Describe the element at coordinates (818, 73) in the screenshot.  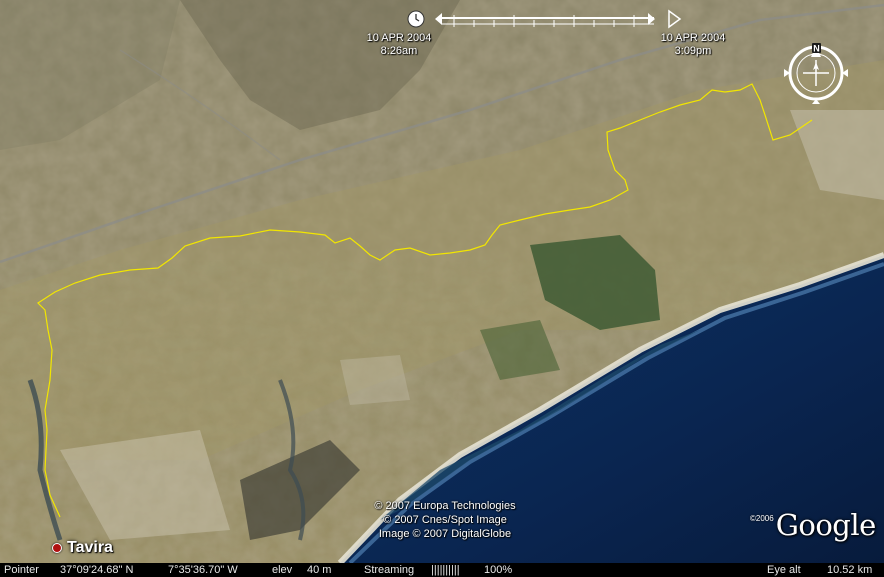
I see `compass-icon: N` at that location.